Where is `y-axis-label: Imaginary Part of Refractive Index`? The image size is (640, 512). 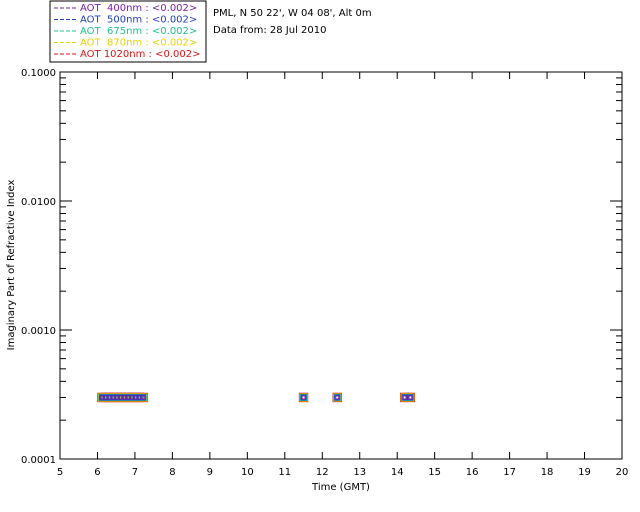
y-axis-label: Imaginary Part of Refractive Index is located at coordinates (11, 265).